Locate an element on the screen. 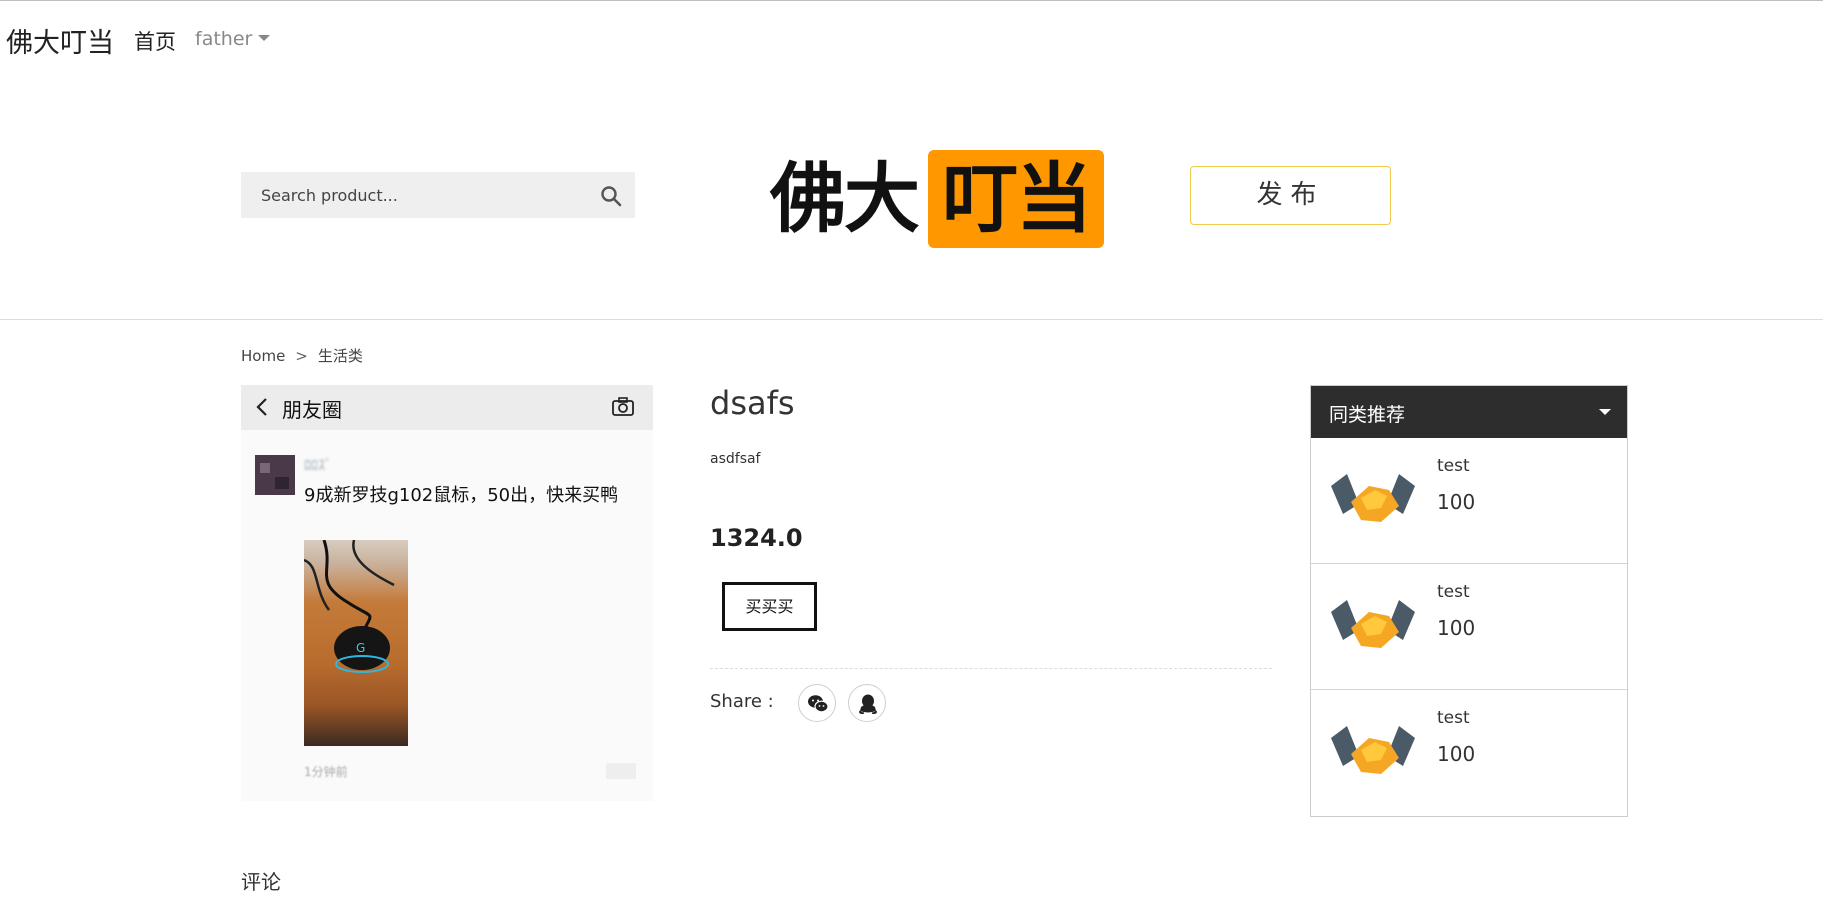 Image resolution: width=1823 pixels, height=901 pixels. recommendation-header: 同类推荐 is located at coordinates (1469, 412).